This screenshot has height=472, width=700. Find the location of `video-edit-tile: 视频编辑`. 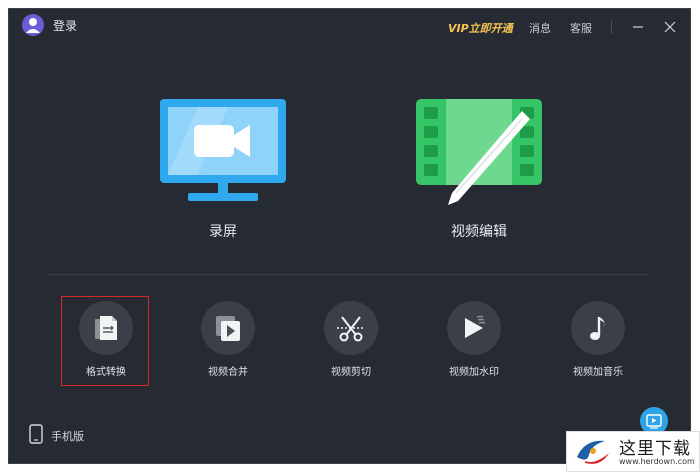

video-edit-tile: 视频编辑 is located at coordinates (479, 172).